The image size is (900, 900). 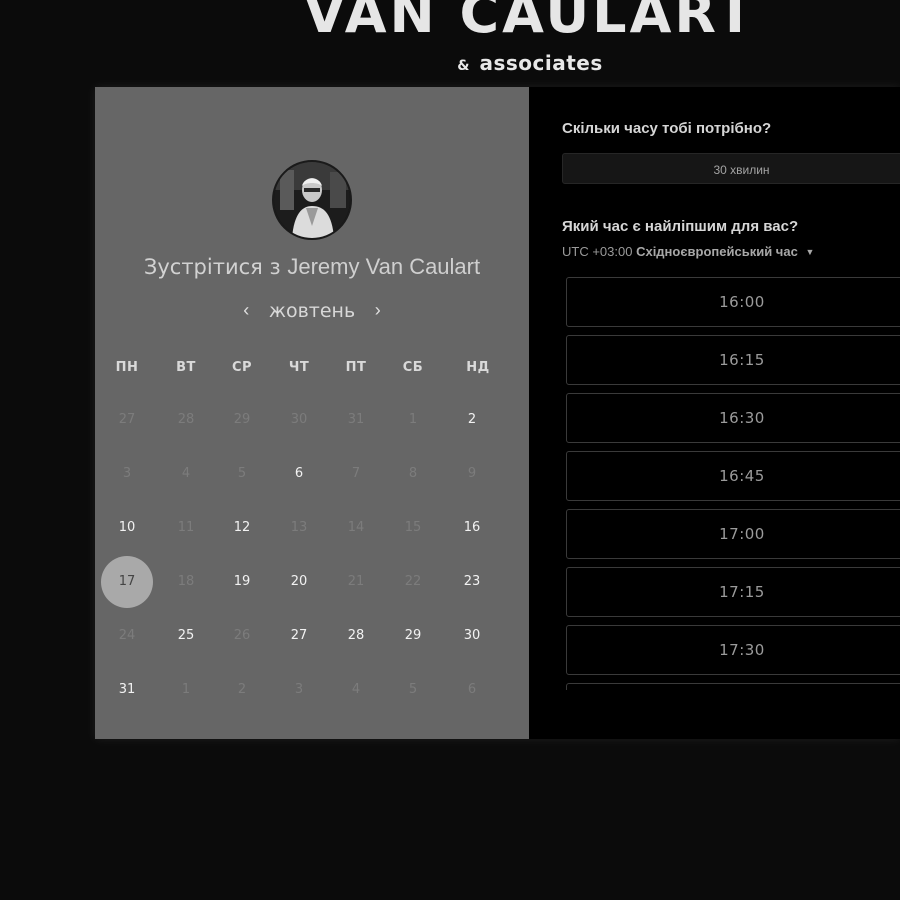 What do you see at coordinates (299, 367) in the screenshot?
I see `weekday-label: ЧТ` at bounding box center [299, 367].